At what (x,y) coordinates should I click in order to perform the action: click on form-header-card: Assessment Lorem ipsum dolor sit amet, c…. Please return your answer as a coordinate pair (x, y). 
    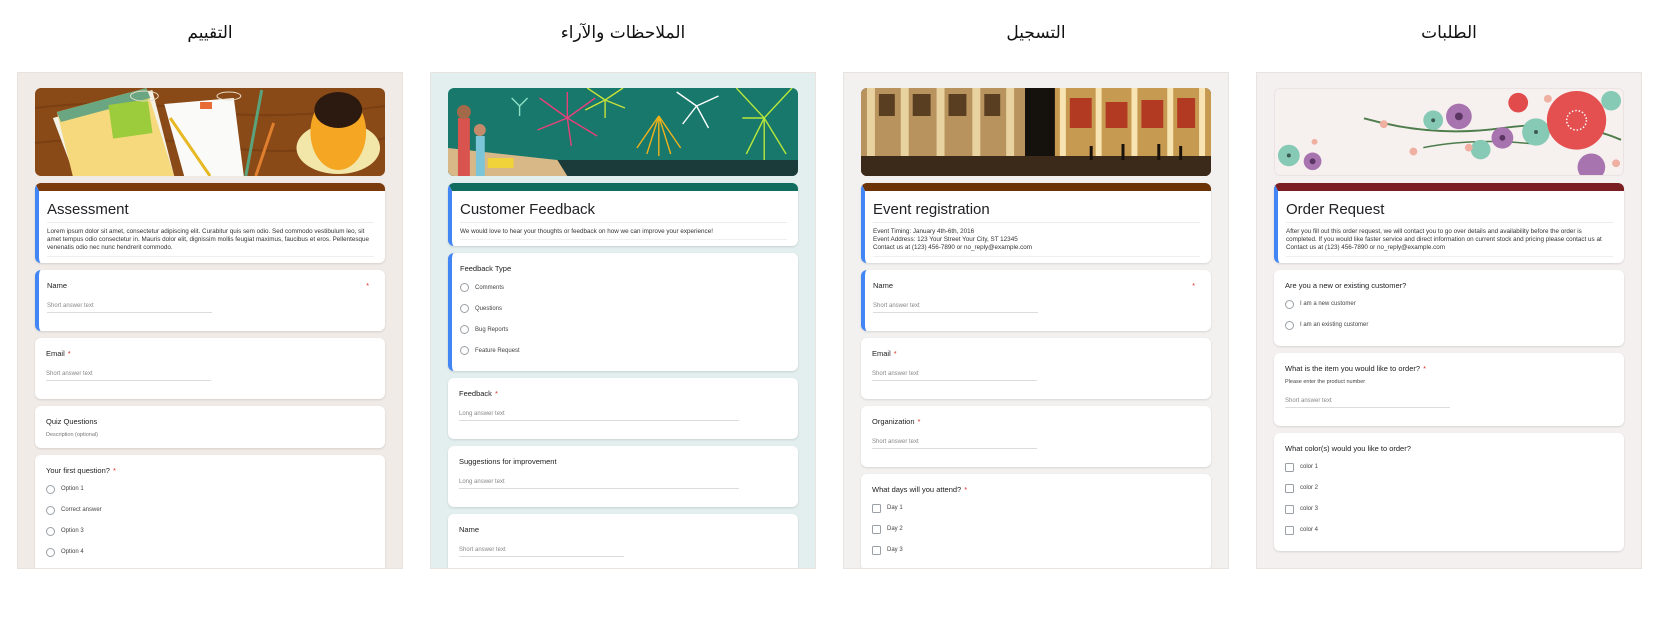
    Looking at the image, I should click on (210, 223).